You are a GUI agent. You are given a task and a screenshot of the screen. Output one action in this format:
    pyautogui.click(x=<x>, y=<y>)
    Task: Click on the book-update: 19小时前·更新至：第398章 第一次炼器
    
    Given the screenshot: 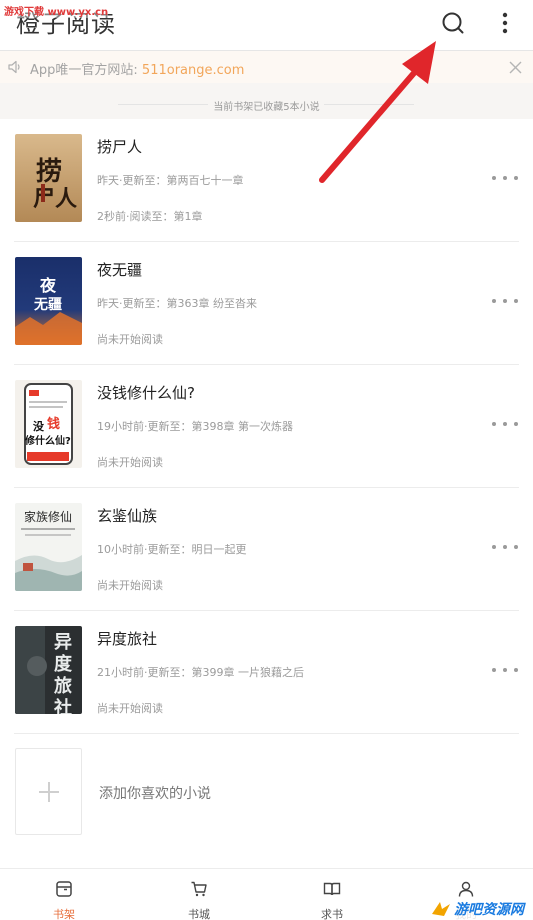 What is the action you would take?
    pyautogui.click(x=195, y=426)
    